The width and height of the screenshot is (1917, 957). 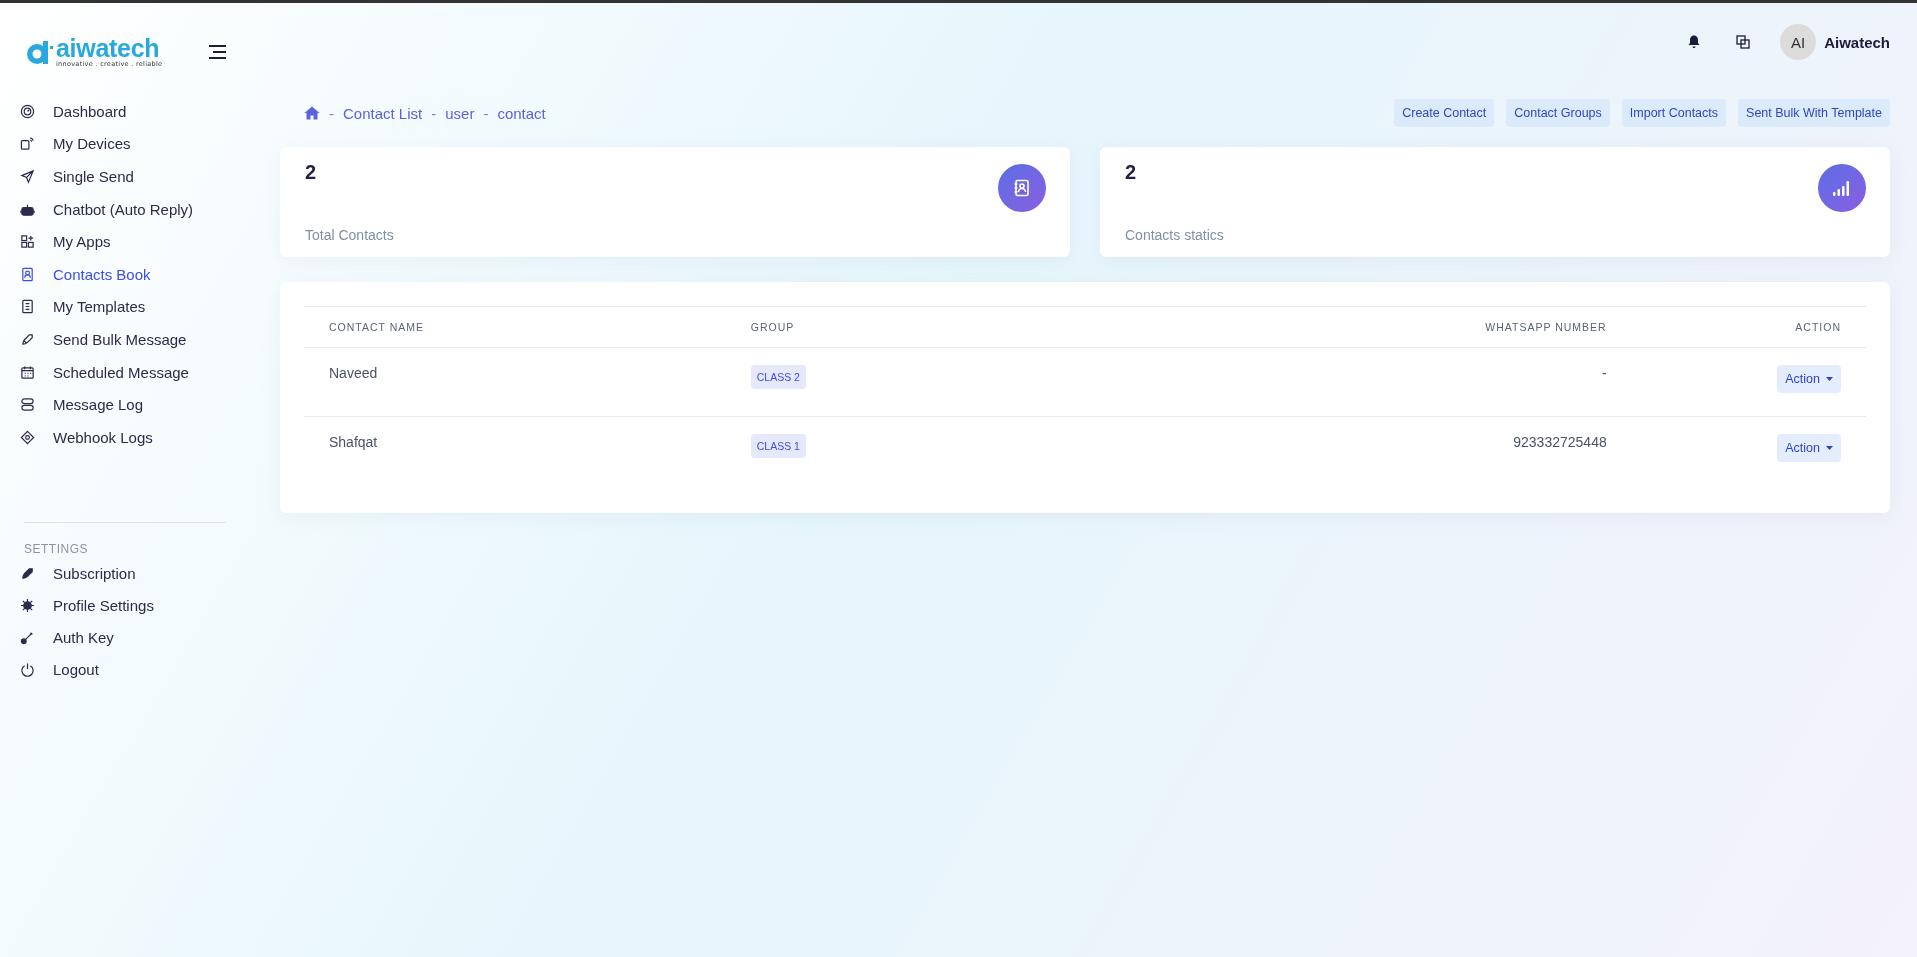 What do you see at coordinates (1674, 113) in the screenshot?
I see `header-toolbar-button: Import Contacts` at bounding box center [1674, 113].